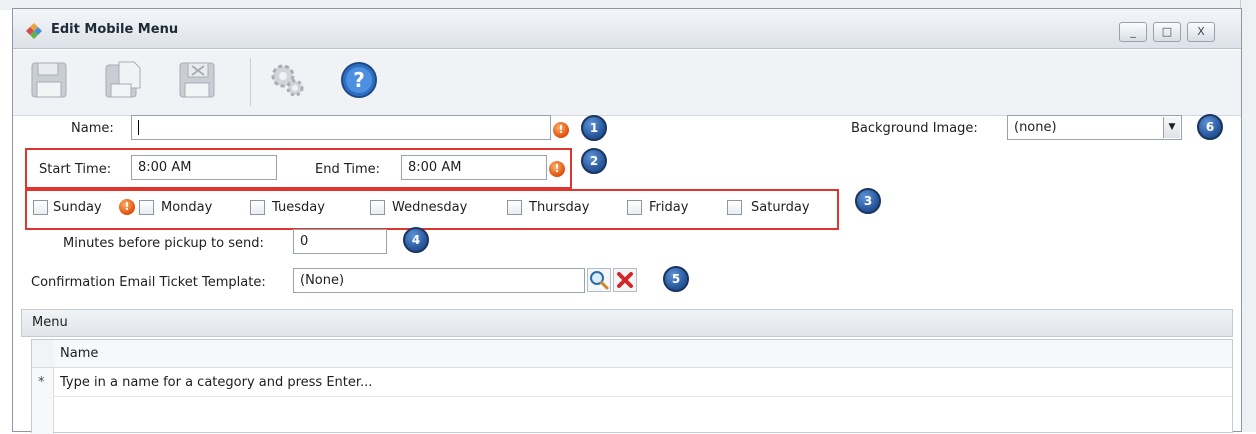 The width and height of the screenshot is (1256, 434). I want to click on confirmation-template-input: (None), so click(439, 280).